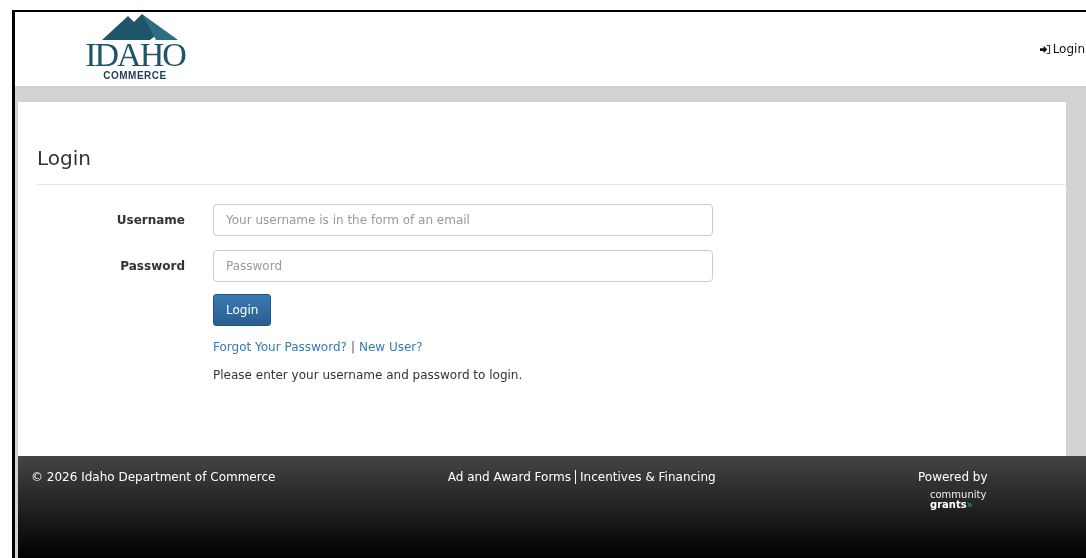 This screenshot has width=1086, height=558. Describe the element at coordinates (135, 76) in the screenshot. I see `logo-subtitle: COMMERCE` at that location.